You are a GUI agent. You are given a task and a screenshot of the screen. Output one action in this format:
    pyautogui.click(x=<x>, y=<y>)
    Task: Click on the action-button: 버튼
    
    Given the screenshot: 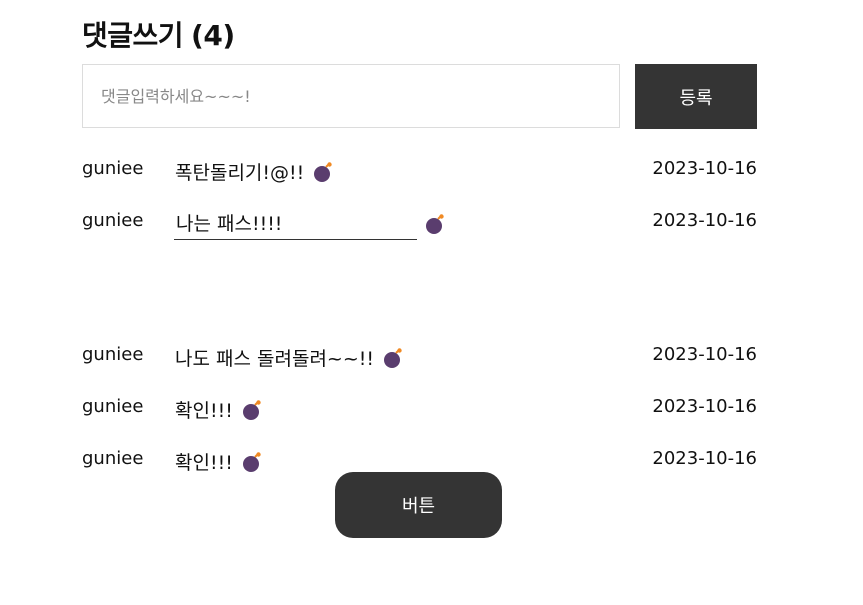 What is the action you would take?
    pyautogui.click(x=418, y=505)
    